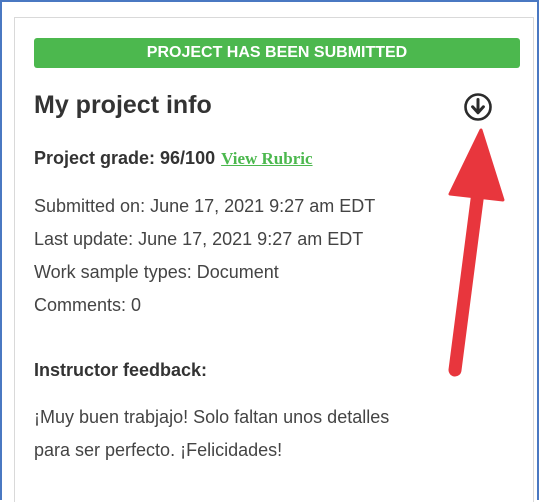 This screenshot has width=539, height=502. I want to click on feedback-line-2: para ser perfecto. ¡Felicidades!, so click(158, 450).